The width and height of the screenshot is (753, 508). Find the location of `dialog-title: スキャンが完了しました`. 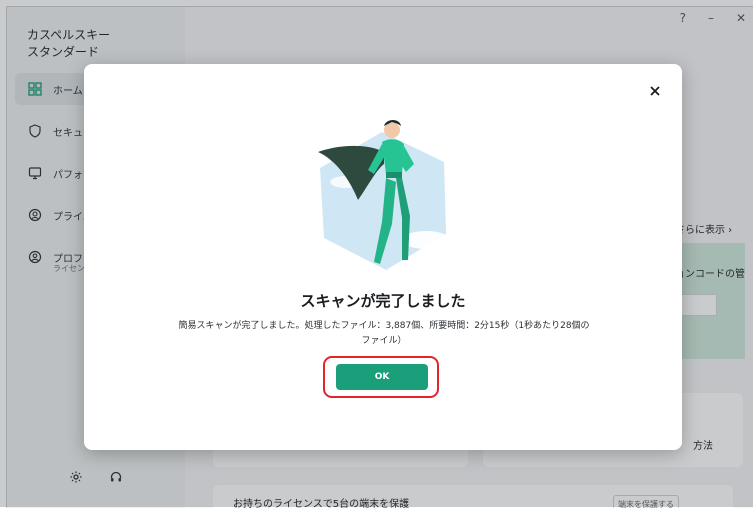

dialog-title: スキャンが完了しました is located at coordinates (383, 301).